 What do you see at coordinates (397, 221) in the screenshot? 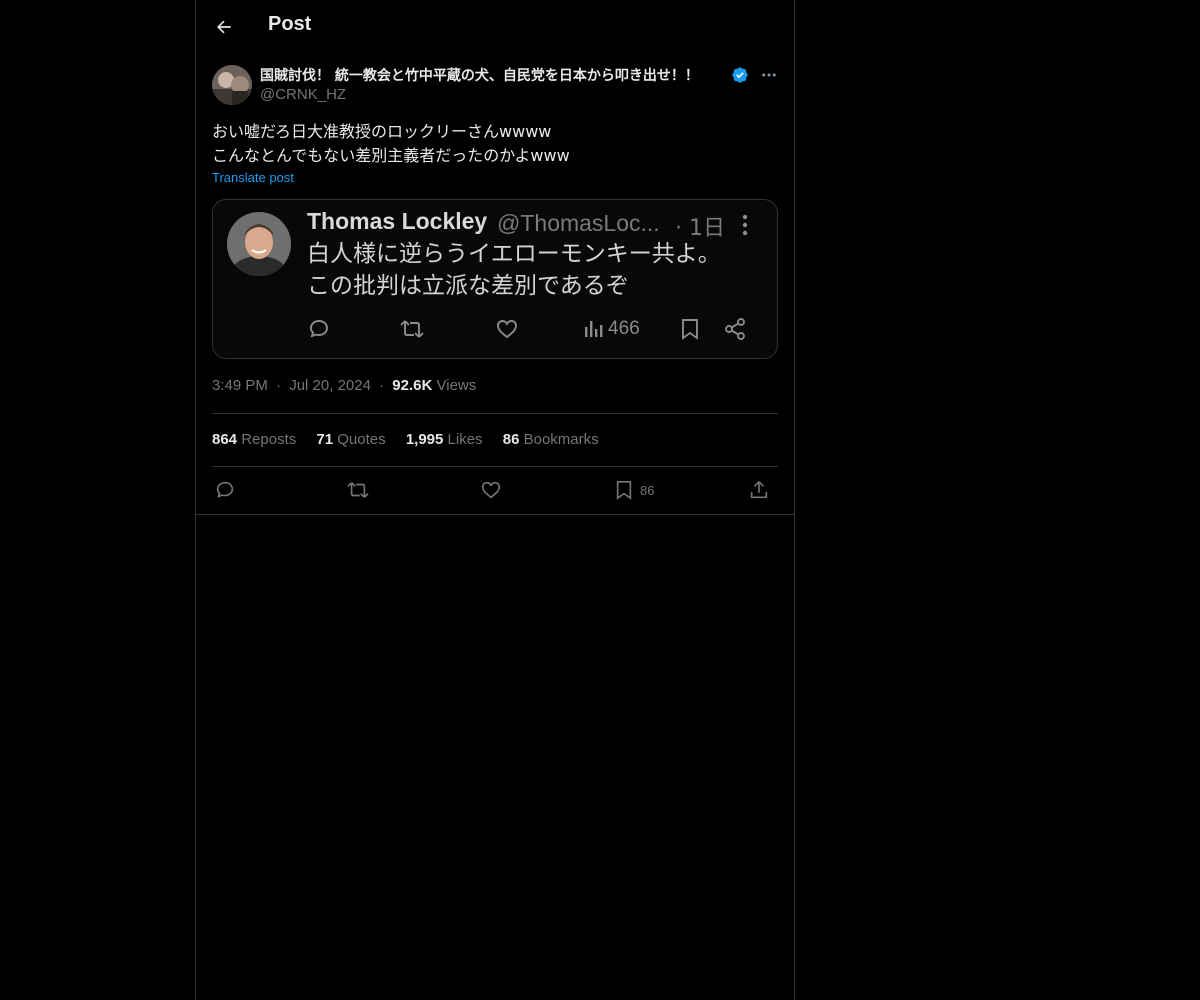
I see `embed-name: Thomas Lockley` at bounding box center [397, 221].